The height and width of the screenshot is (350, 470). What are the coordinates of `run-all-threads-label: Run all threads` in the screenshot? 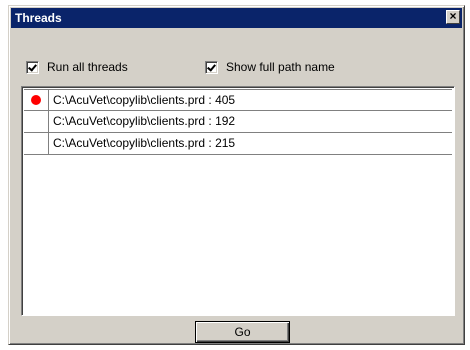 It's located at (87, 67).